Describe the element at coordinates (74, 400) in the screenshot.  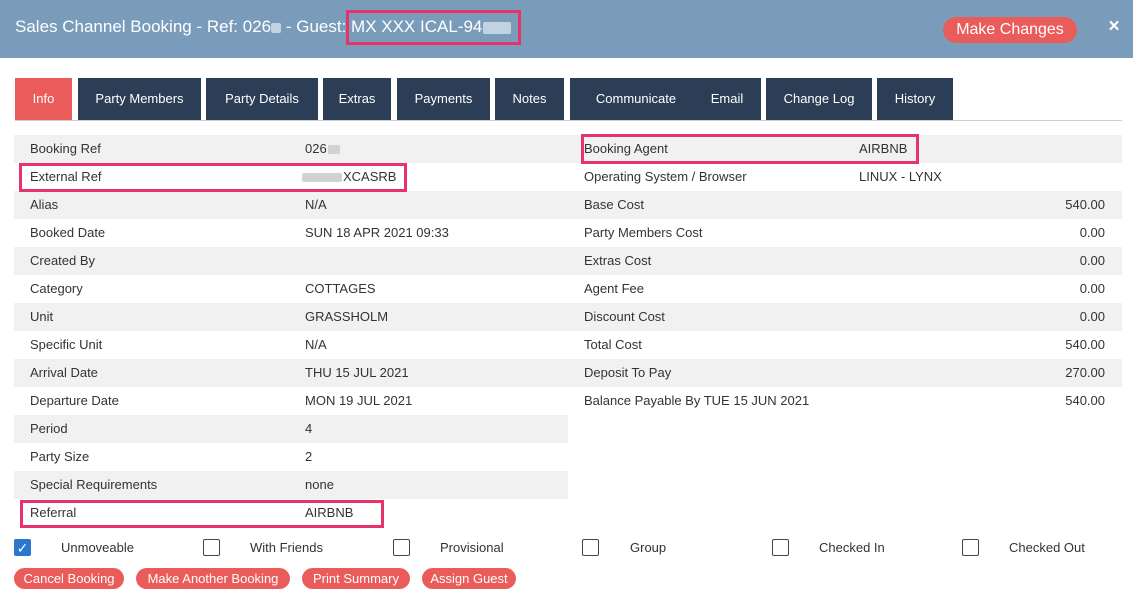
I see `field-label: Departure Date` at that location.